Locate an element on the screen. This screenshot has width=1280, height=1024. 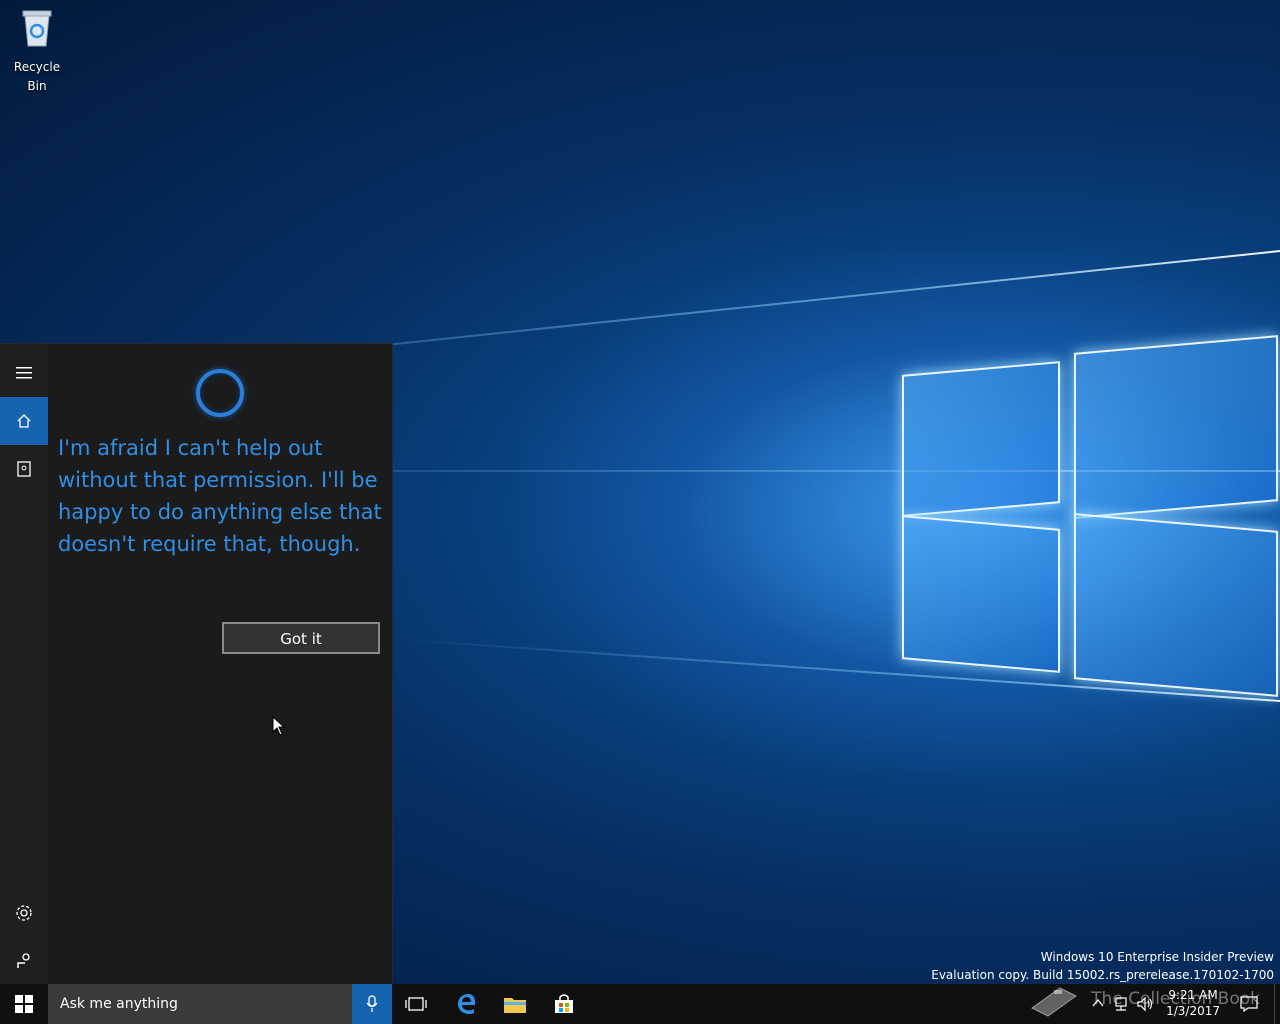
task-view-icon is located at coordinates (416, 1004).